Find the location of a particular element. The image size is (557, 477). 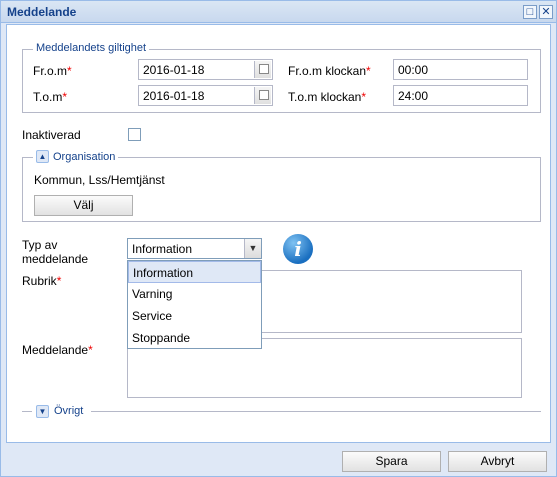

choose-button: Välj is located at coordinates (83, 205).